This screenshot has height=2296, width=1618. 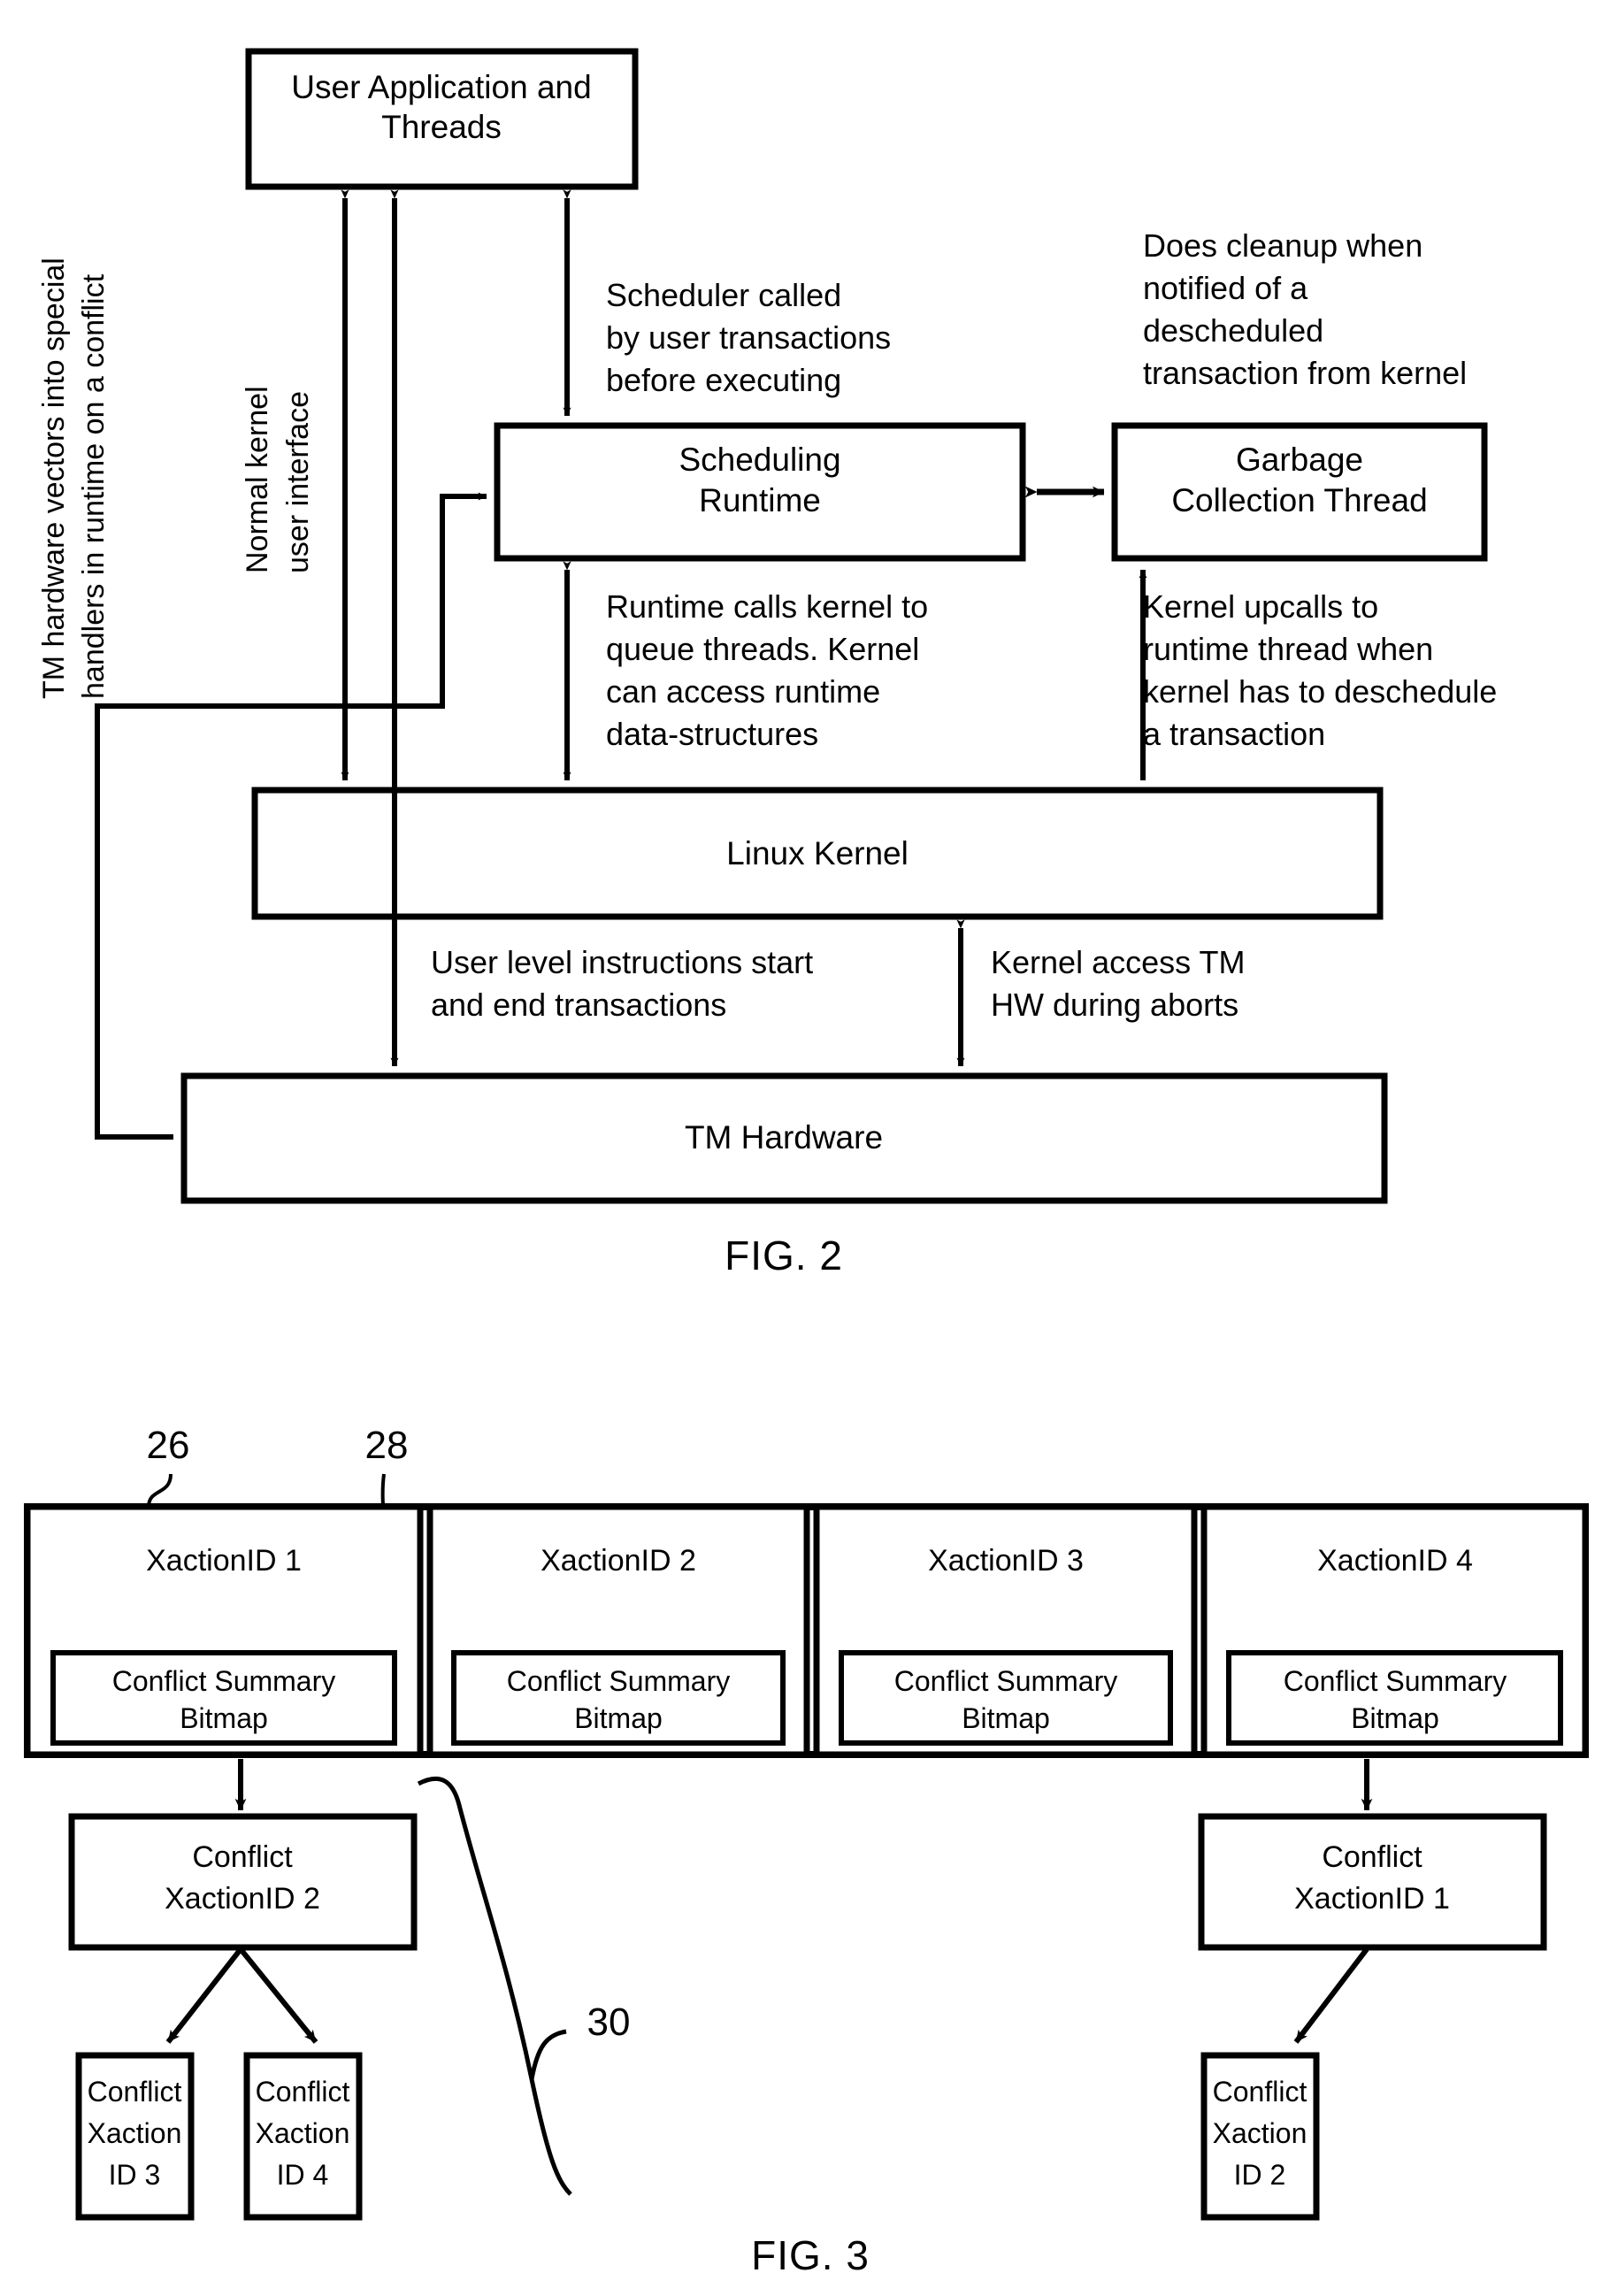 What do you see at coordinates (303, 2133) in the screenshot?
I see `left-child2-line2: Xaction` at bounding box center [303, 2133].